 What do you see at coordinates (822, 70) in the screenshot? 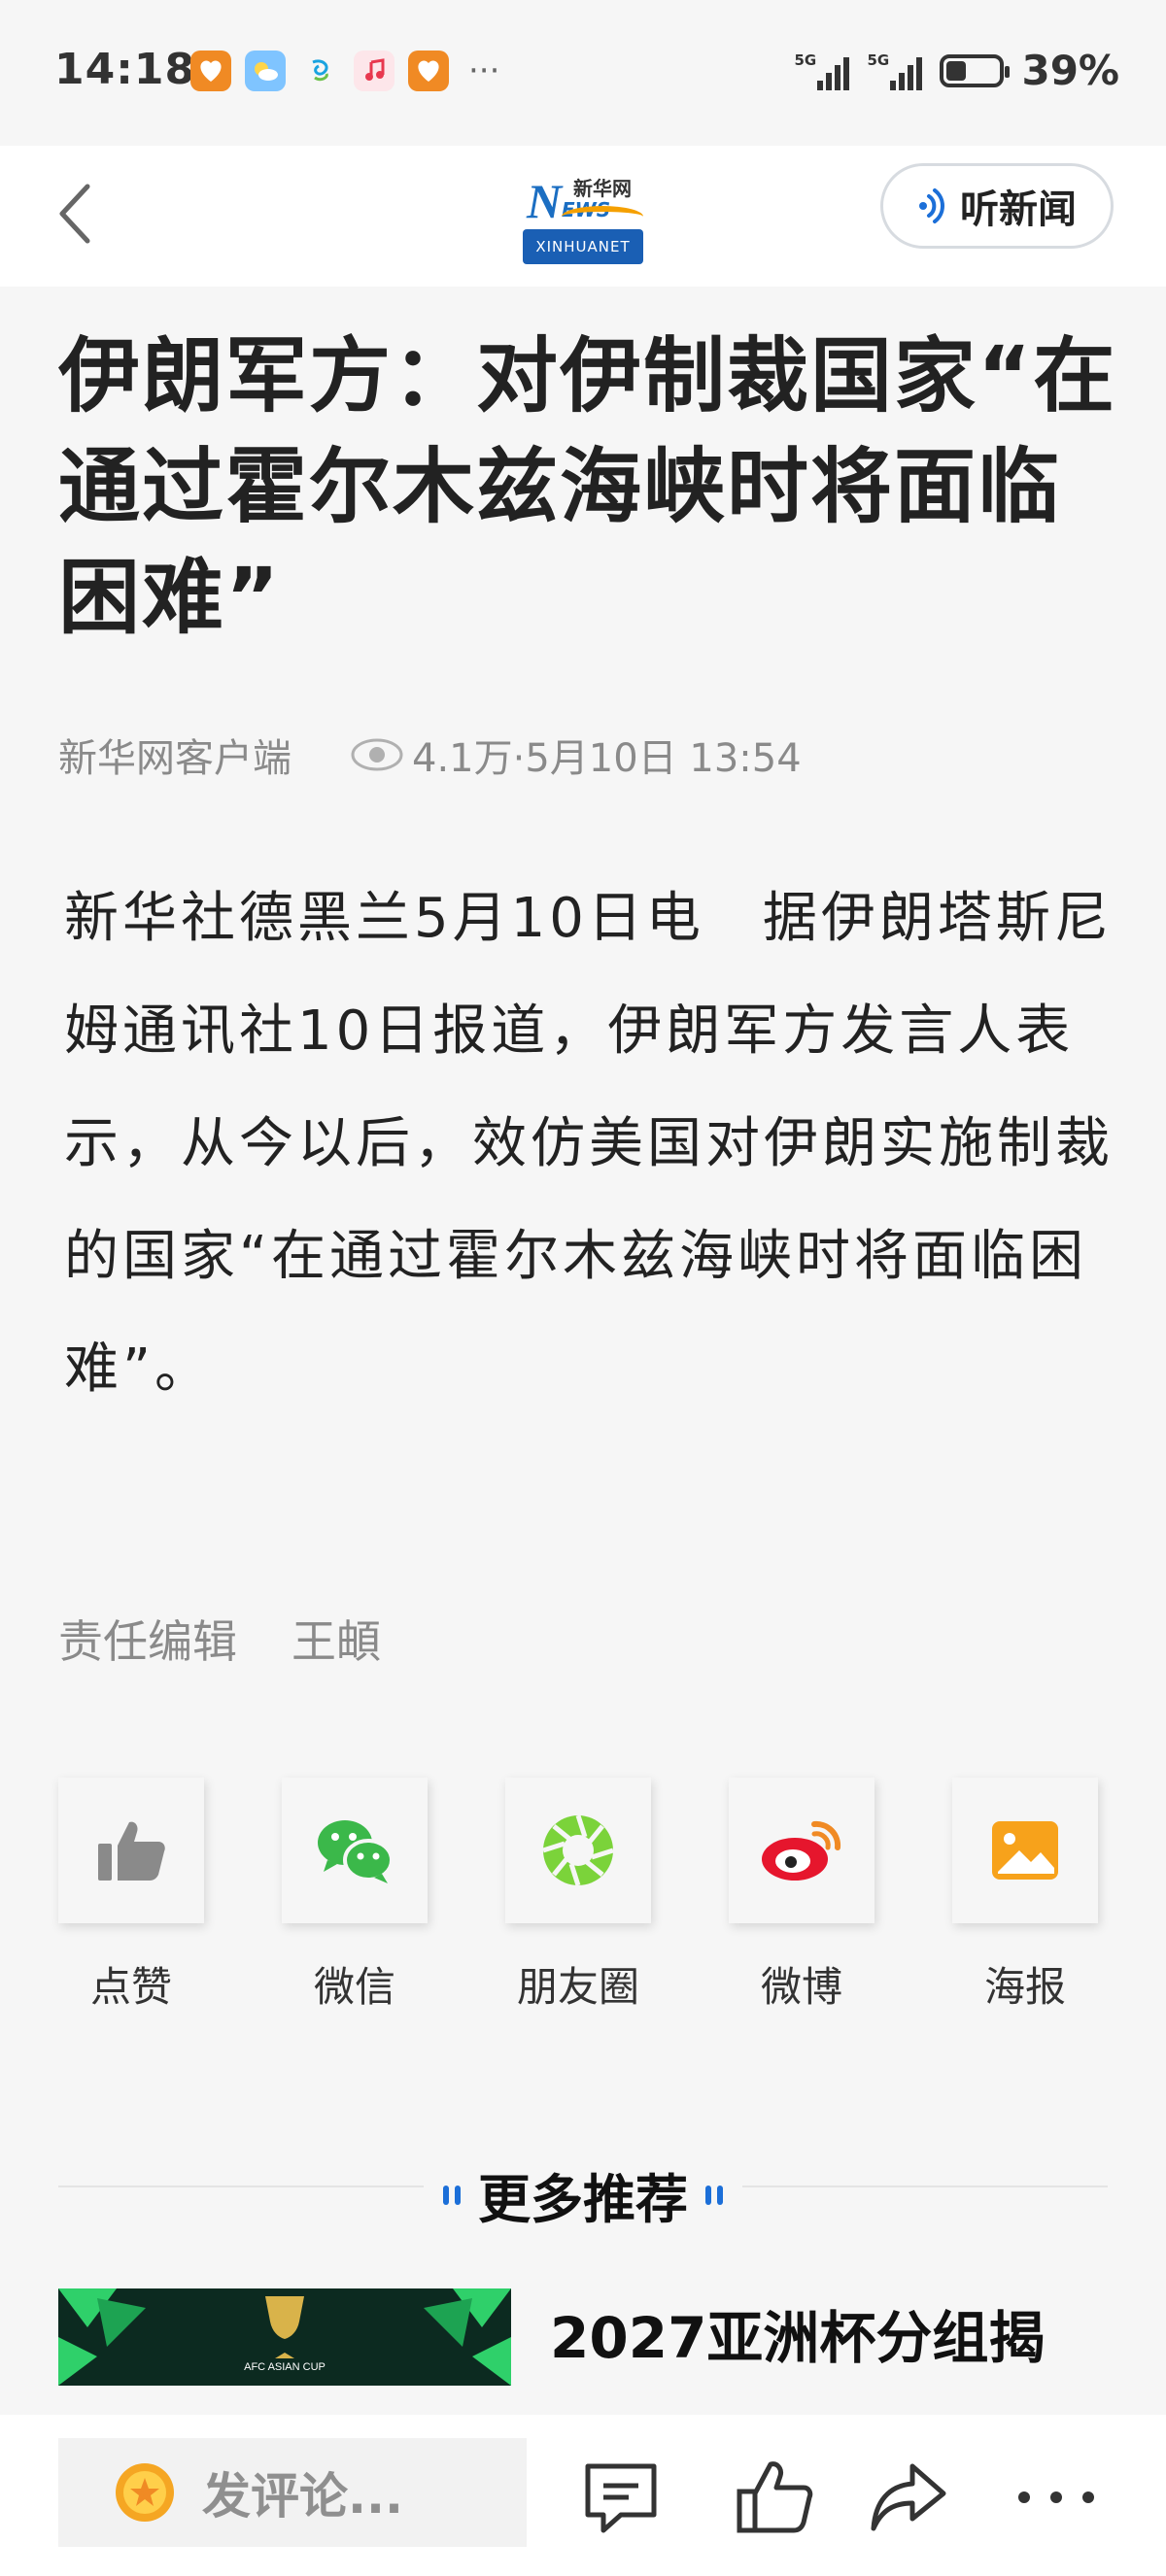
I see `signal-icon-1: 5G` at bounding box center [822, 70].